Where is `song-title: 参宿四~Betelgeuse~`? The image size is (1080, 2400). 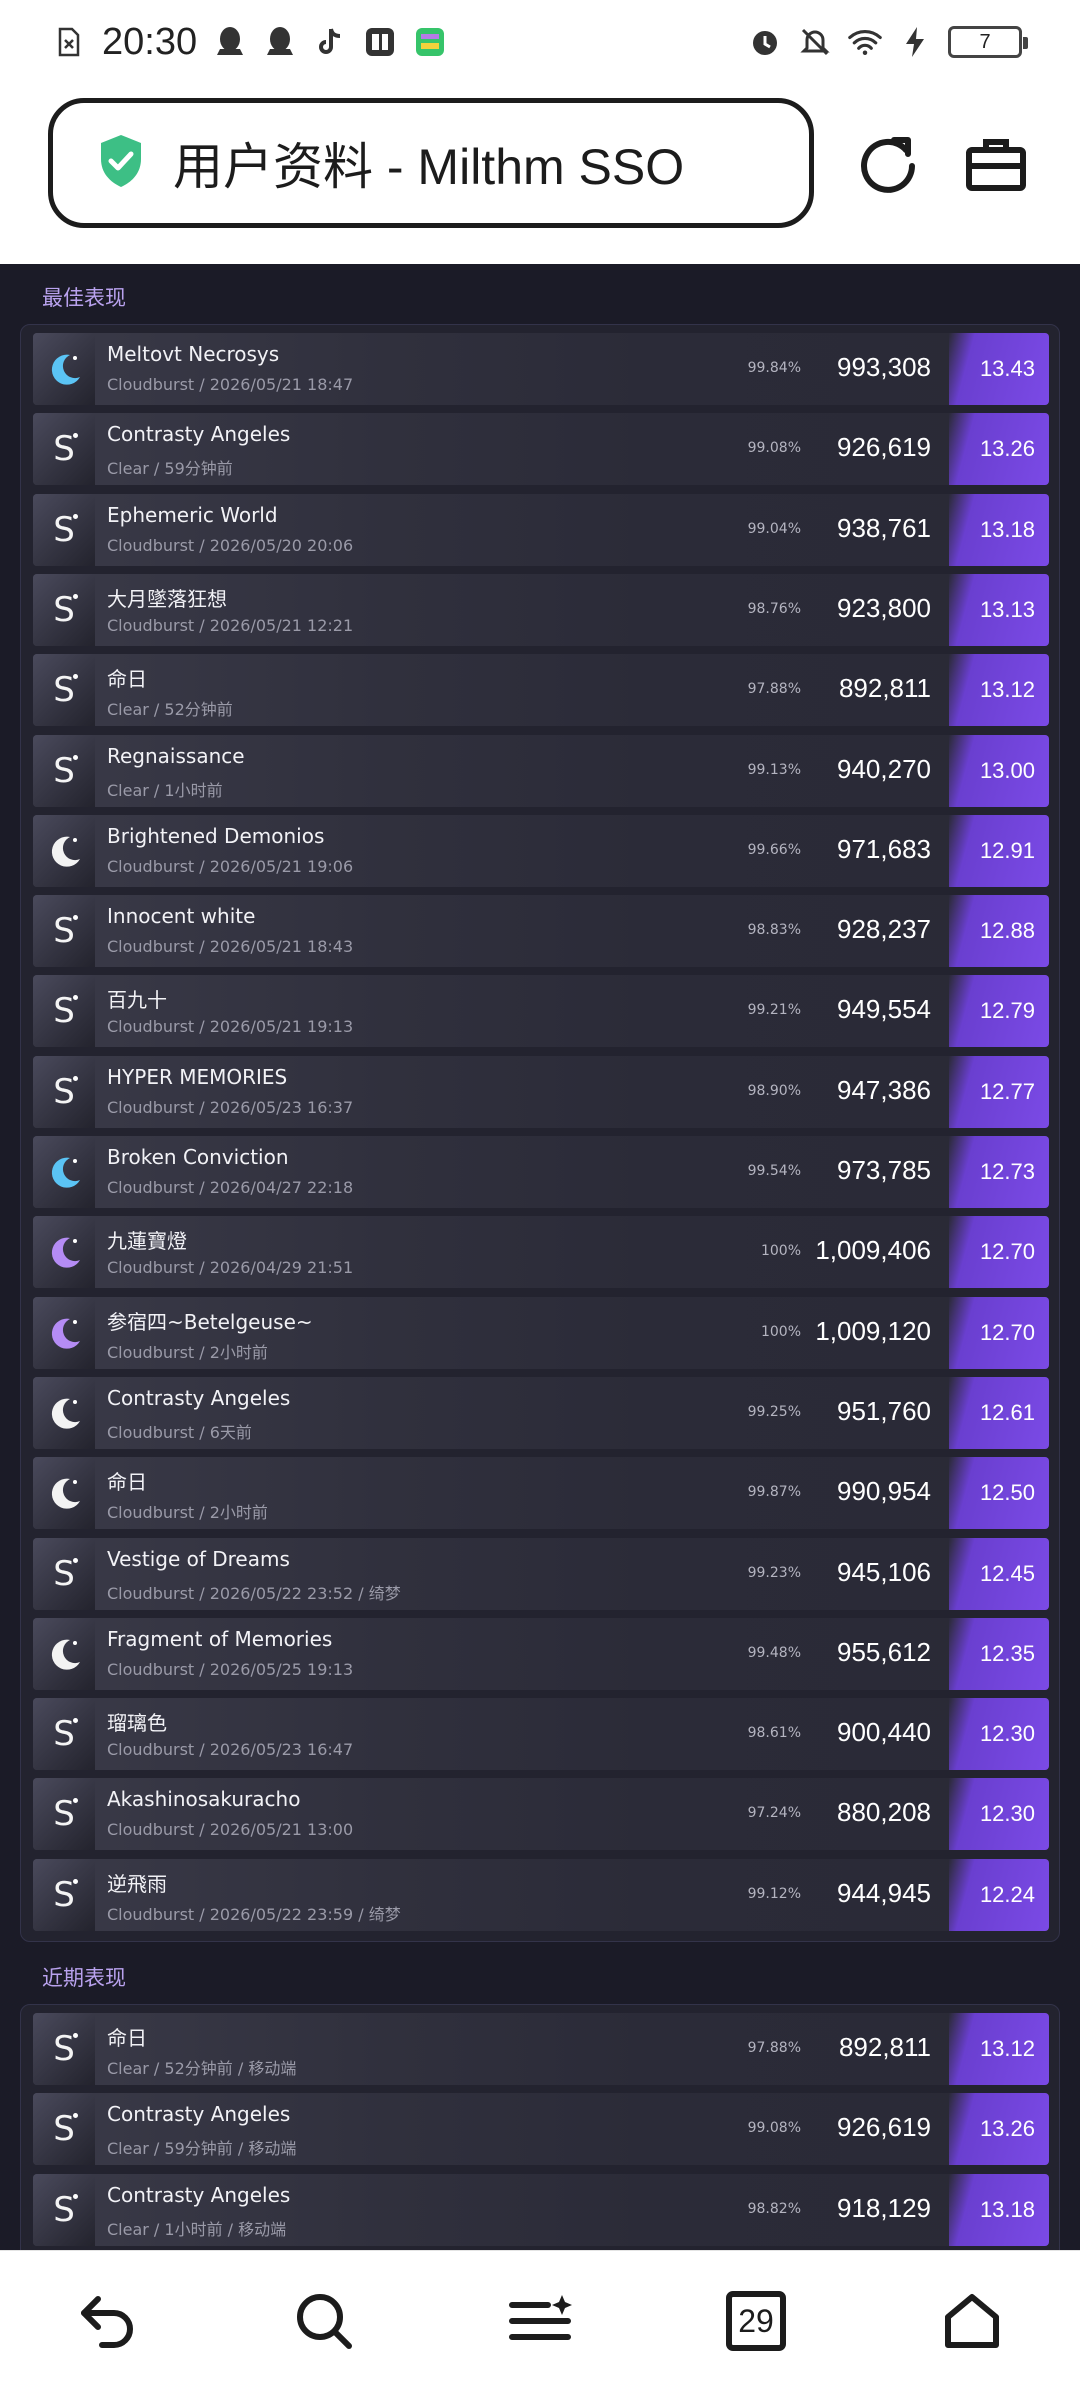 song-title: 参宿四~Betelgeuse~ is located at coordinates (210, 1321).